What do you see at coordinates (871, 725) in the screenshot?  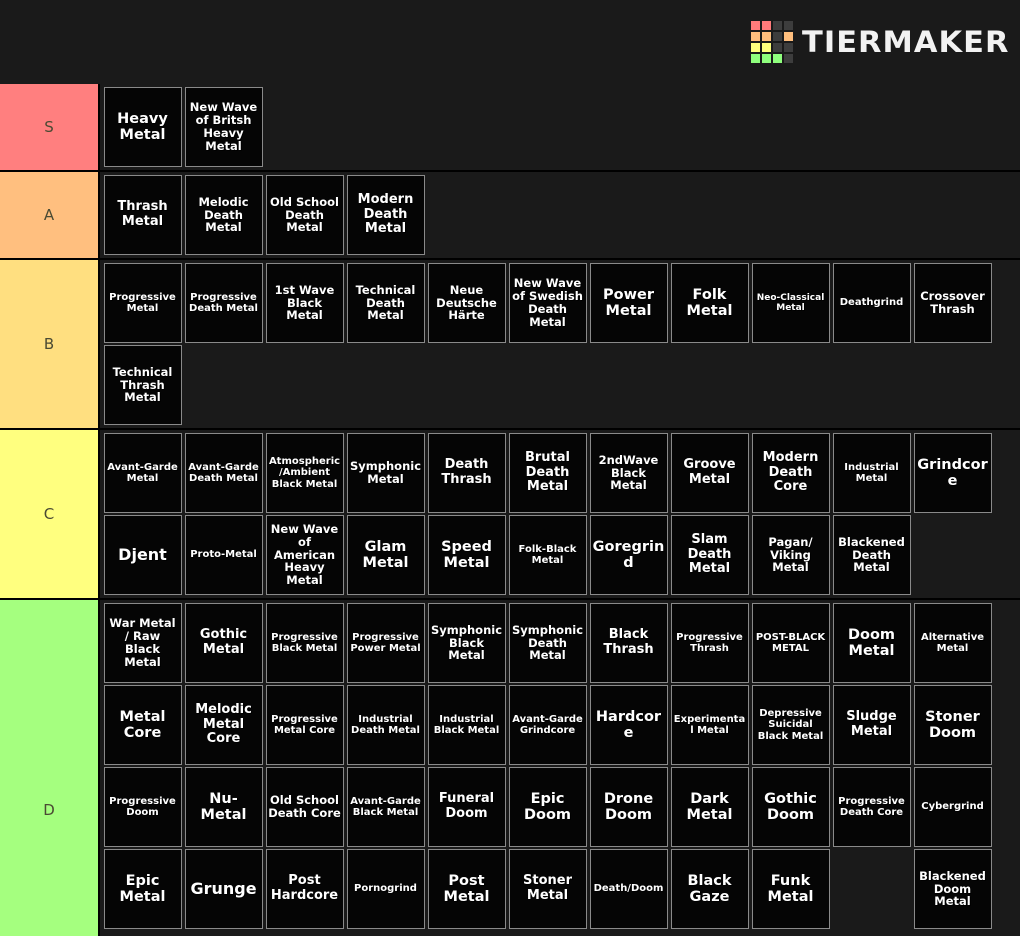 I see `tier-item: Sludge Metal` at bounding box center [871, 725].